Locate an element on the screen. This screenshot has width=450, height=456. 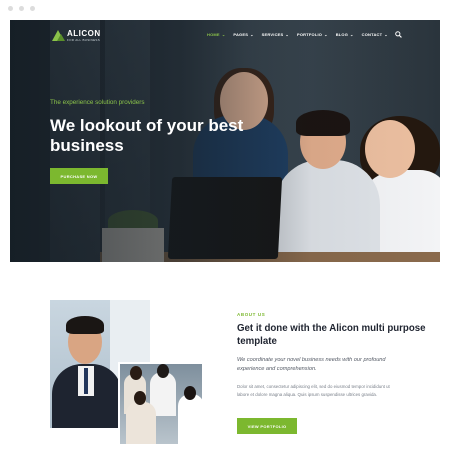
nav-item-blog: BLOG ⌄ is located at coordinates (345, 34).